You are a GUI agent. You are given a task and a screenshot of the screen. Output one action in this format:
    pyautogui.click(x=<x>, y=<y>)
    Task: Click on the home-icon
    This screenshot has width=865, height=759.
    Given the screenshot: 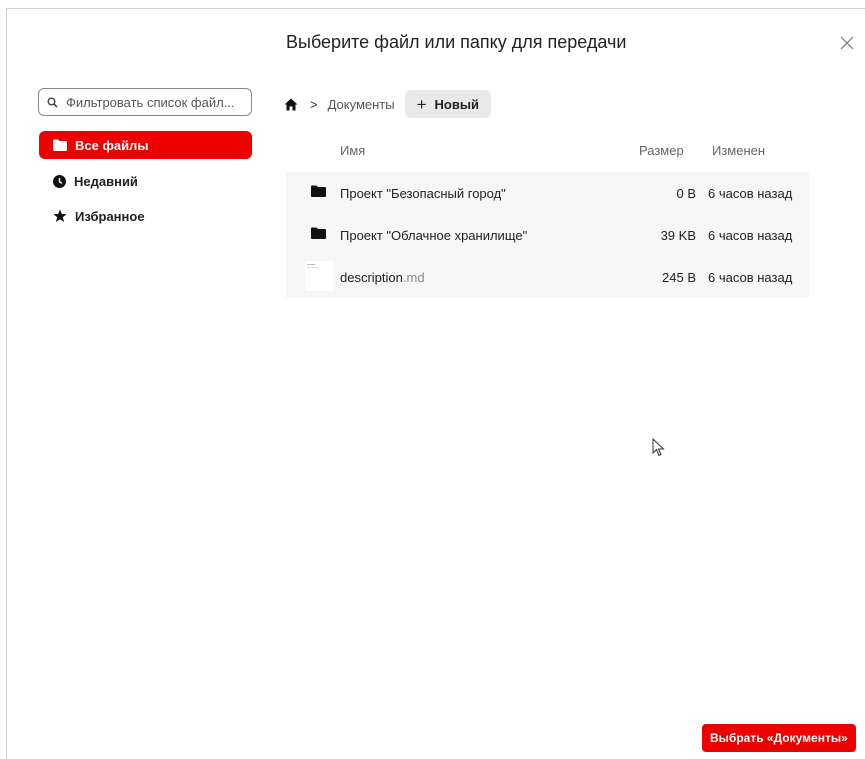 What is the action you would take?
    pyautogui.click(x=291, y=104)
    